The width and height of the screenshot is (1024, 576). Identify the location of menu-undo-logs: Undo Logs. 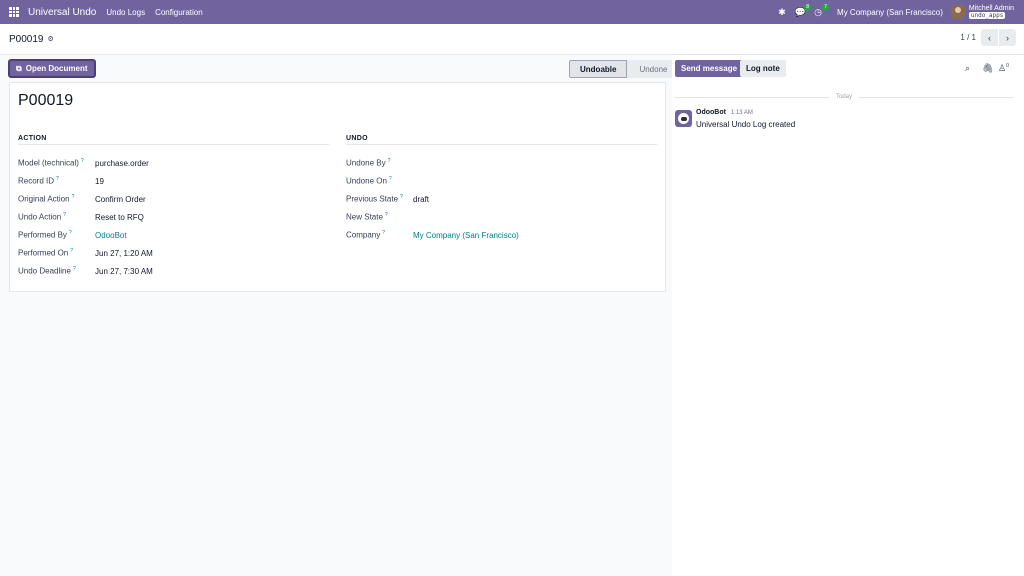
(125, 12).